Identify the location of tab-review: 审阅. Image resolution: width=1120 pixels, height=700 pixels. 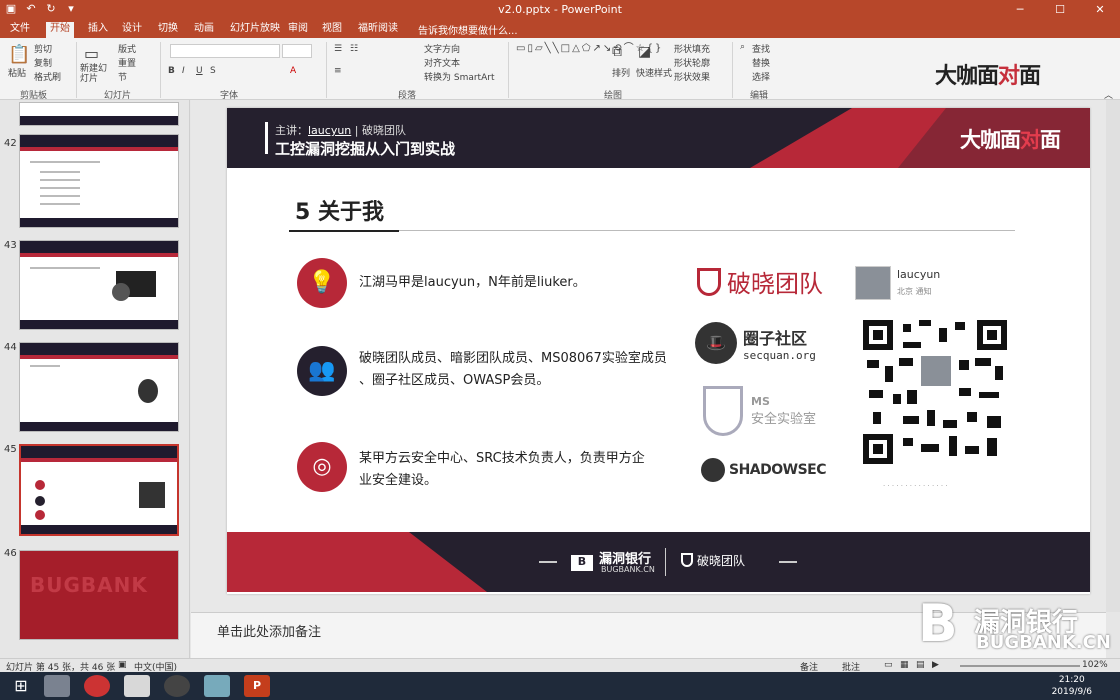
(298, 30).